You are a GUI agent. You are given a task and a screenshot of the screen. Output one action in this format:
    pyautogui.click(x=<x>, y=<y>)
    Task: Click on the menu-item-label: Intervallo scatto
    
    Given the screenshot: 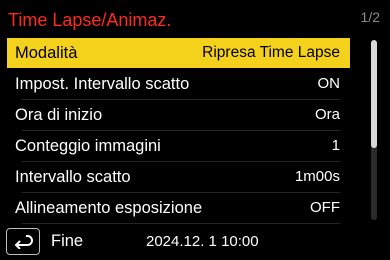 What is the action you would take?
    pyautogui.click(x=73, y=177)
    